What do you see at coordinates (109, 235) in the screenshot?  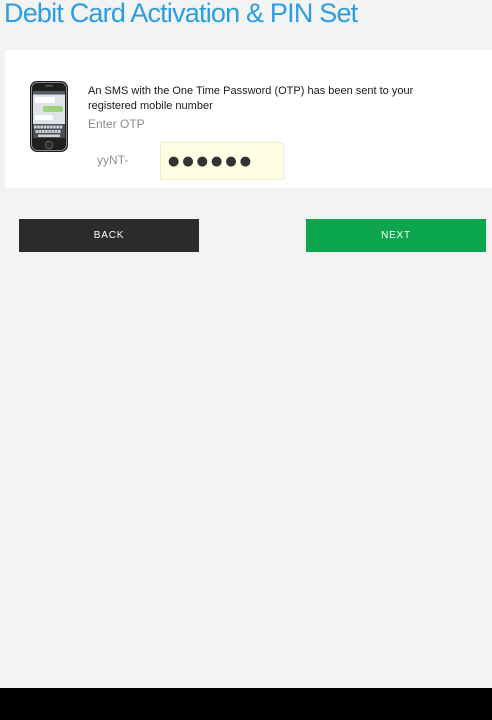 I see `back-button: BACK` at bounding box center [109, 235].